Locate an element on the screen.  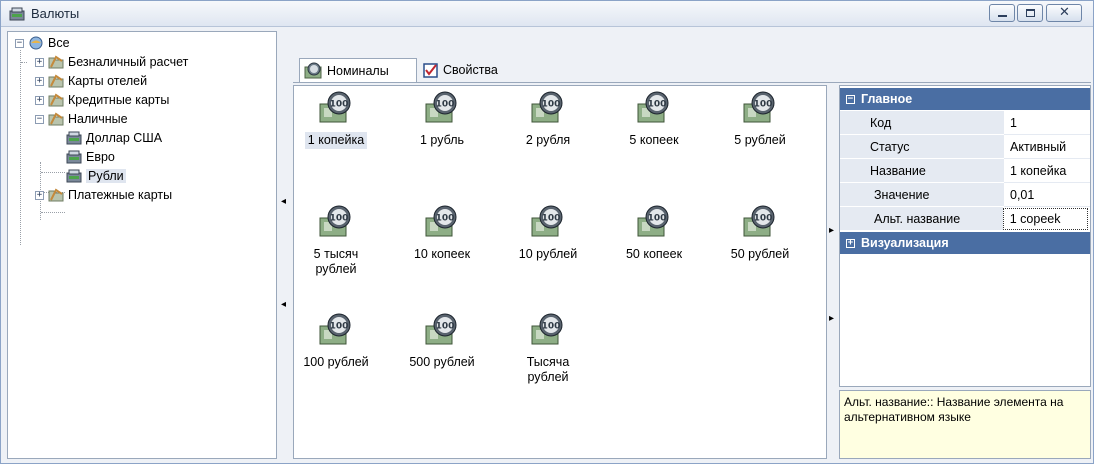
minimize-button is located at coordinates (1002, 13).